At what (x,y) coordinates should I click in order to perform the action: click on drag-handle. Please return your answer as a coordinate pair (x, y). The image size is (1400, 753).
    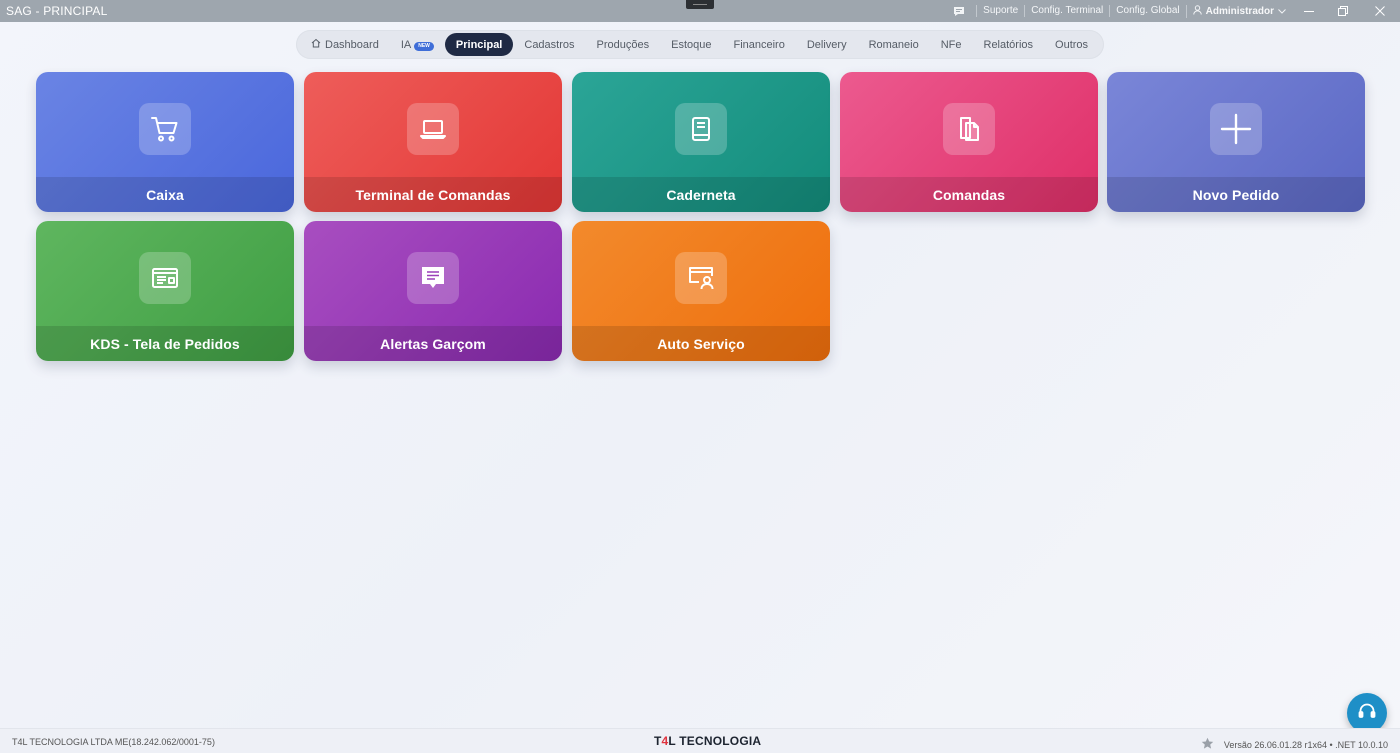
    Looking at the image, I should click on (700, 4).